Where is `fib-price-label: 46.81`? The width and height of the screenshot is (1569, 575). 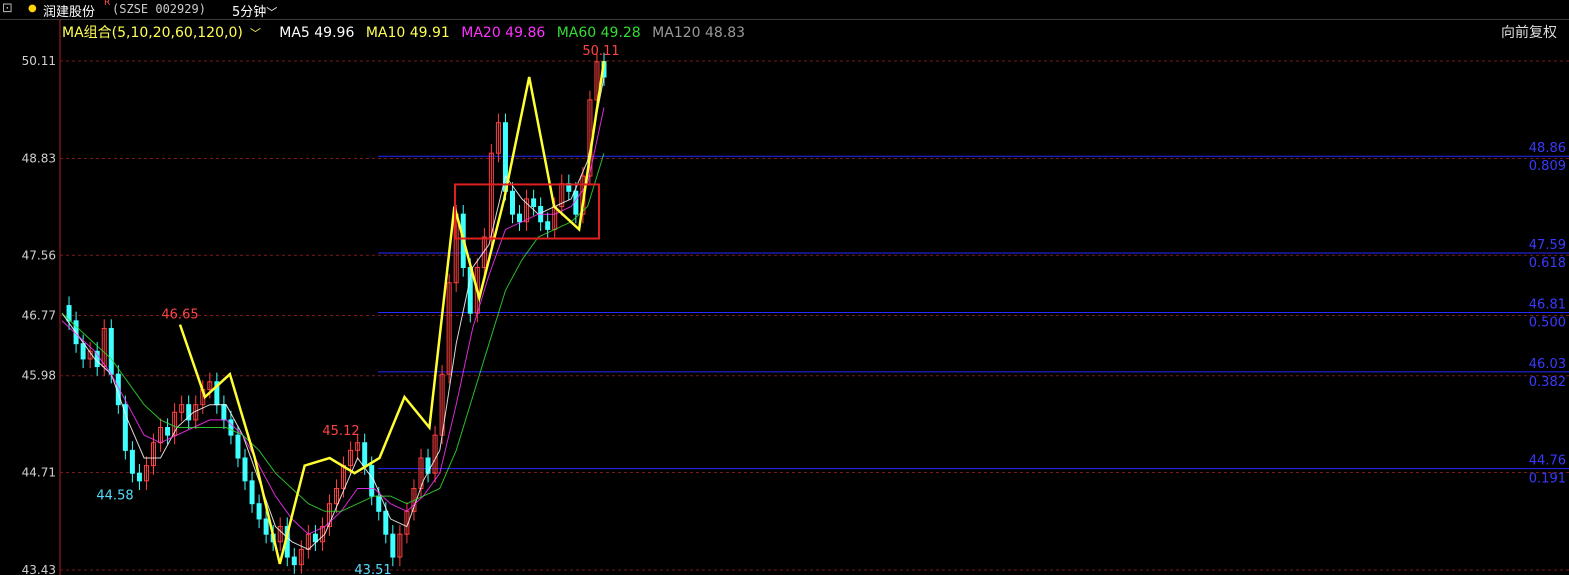 fib-price-label: 46.81 is located at coordinates (1547, 304).